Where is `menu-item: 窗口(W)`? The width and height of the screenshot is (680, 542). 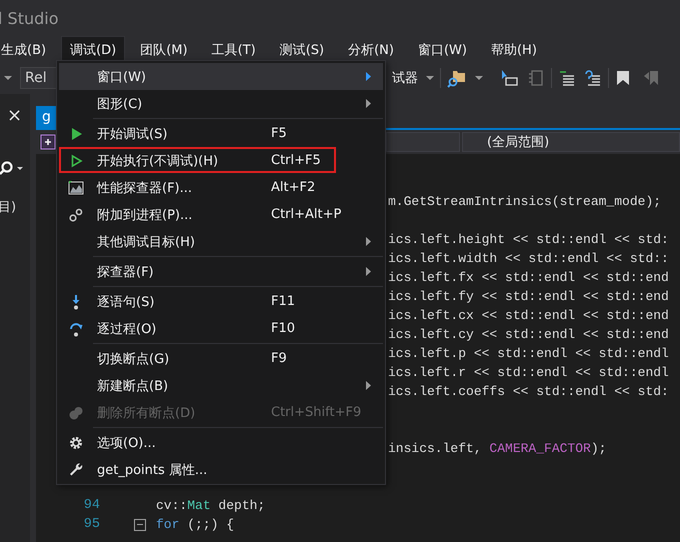
menu-item: 窗口(W) is located at coordinates (221, 76).